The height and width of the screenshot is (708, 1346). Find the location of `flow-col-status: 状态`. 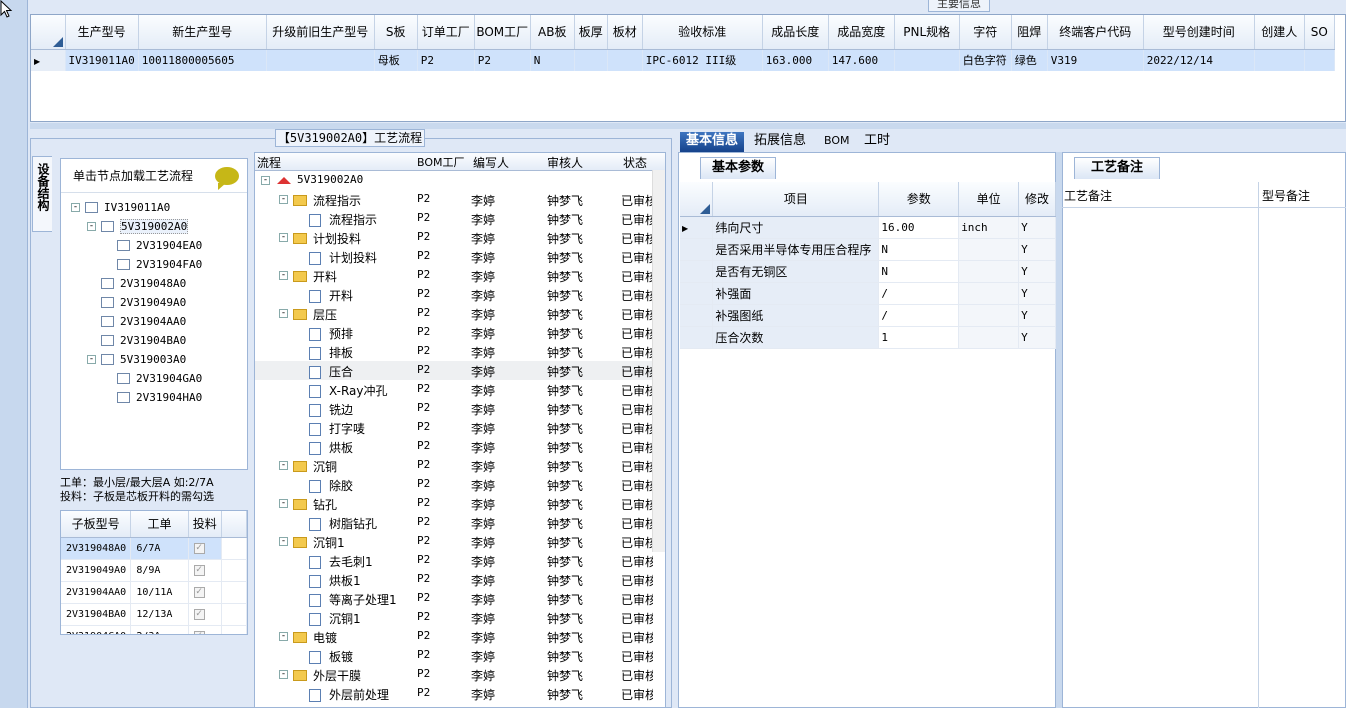

flow-col-status: 状态 is located at coordinates (635, 162).